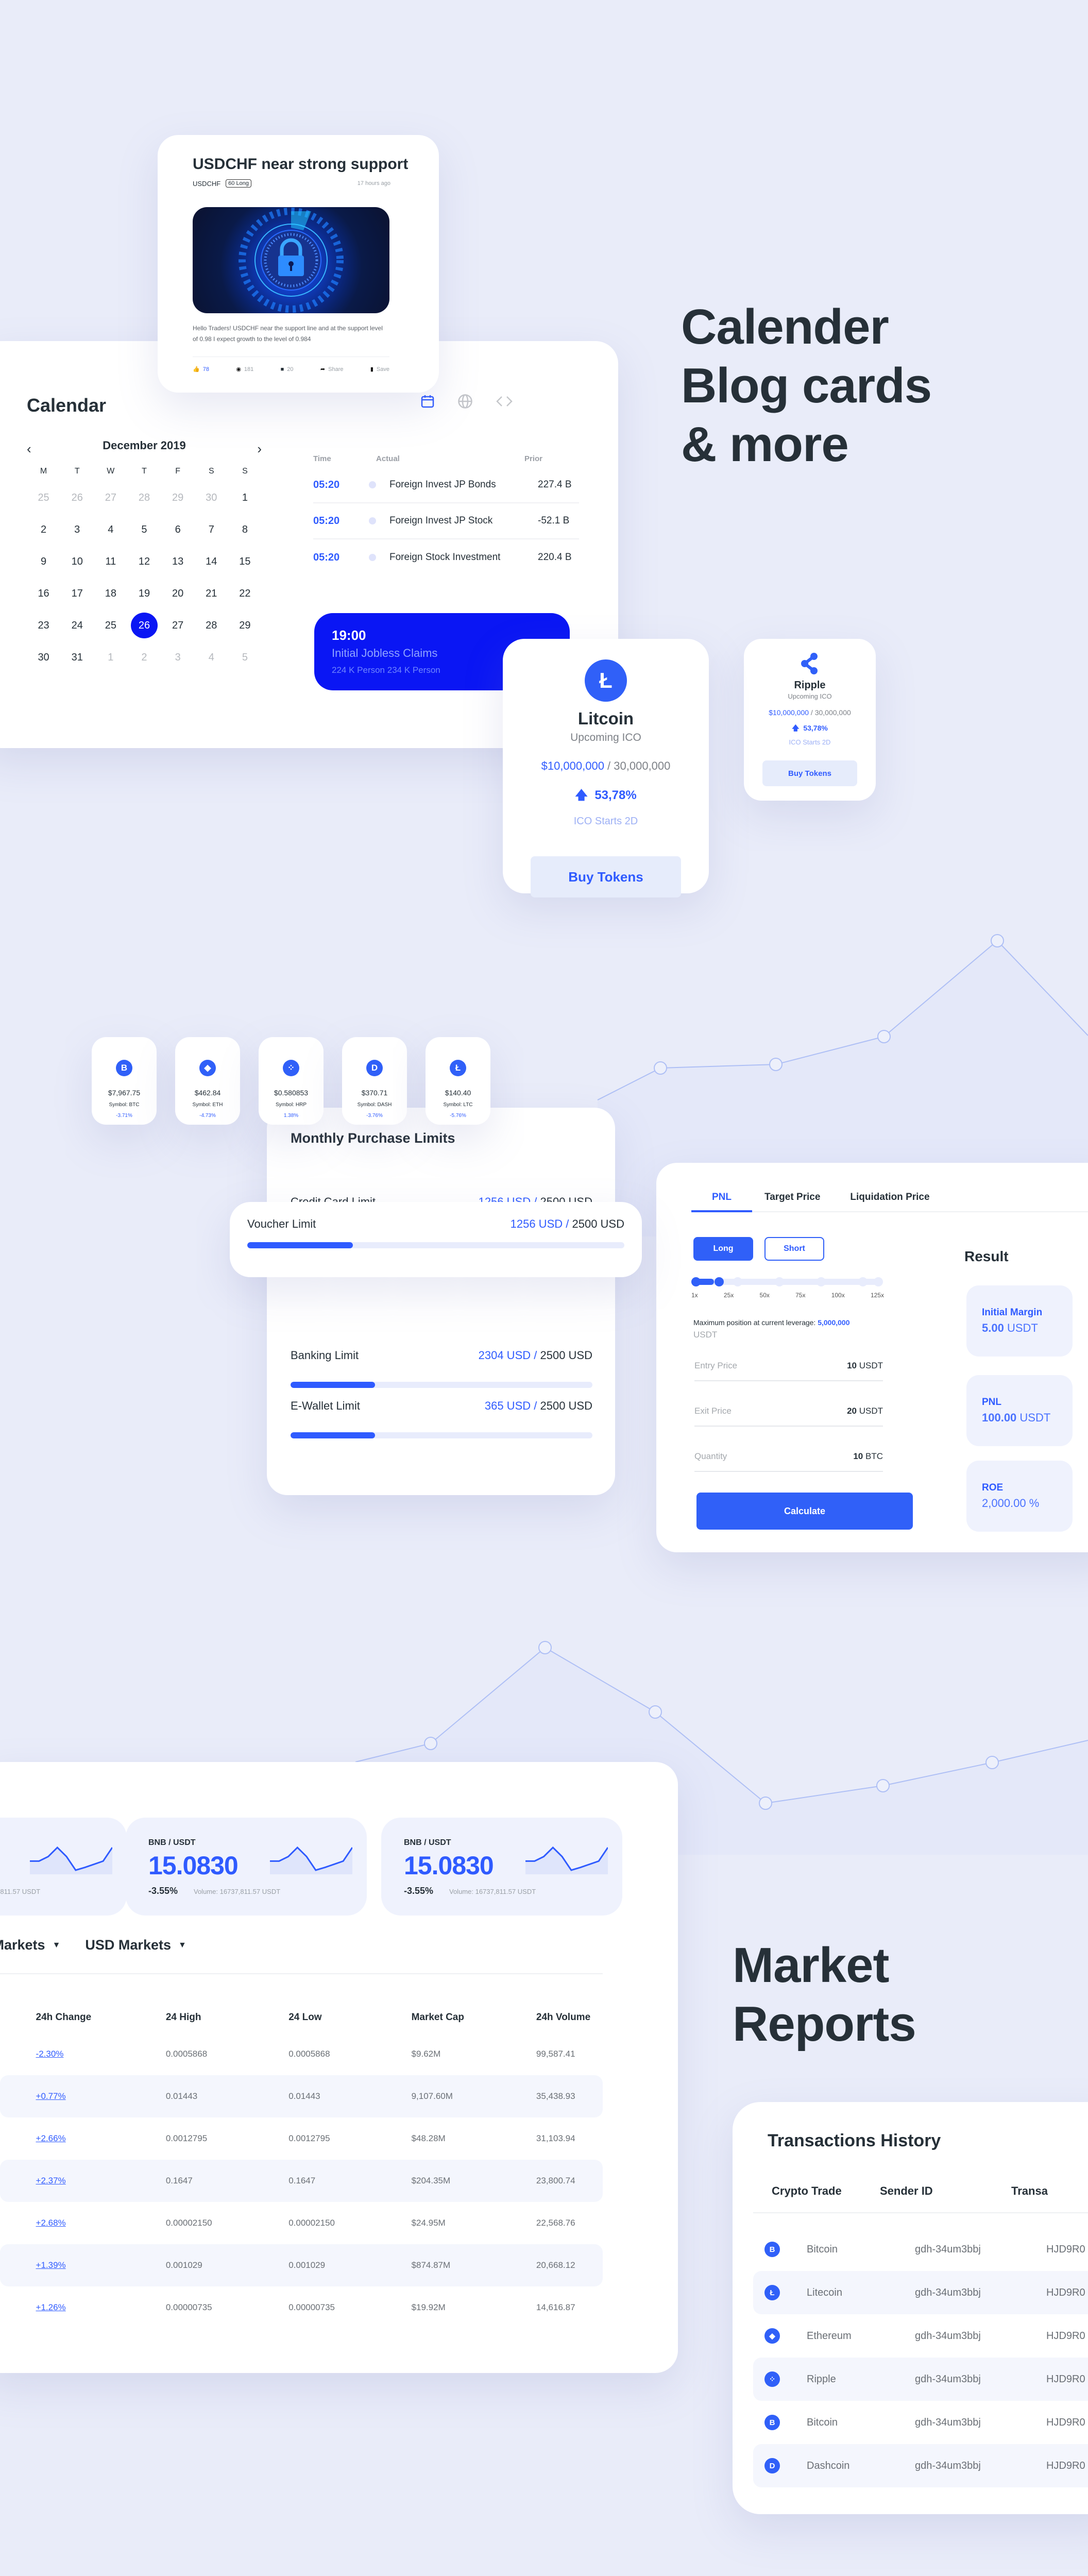 Image resolution: width=1088 pixels, height=2576 pixels. What do you see at coordinates (301, 2138) in the screenshot?
I see `table-row: +2.66% 0.0012795 0.0012795 $48.28M 31,103.94` at bounding box center [301, 2138].